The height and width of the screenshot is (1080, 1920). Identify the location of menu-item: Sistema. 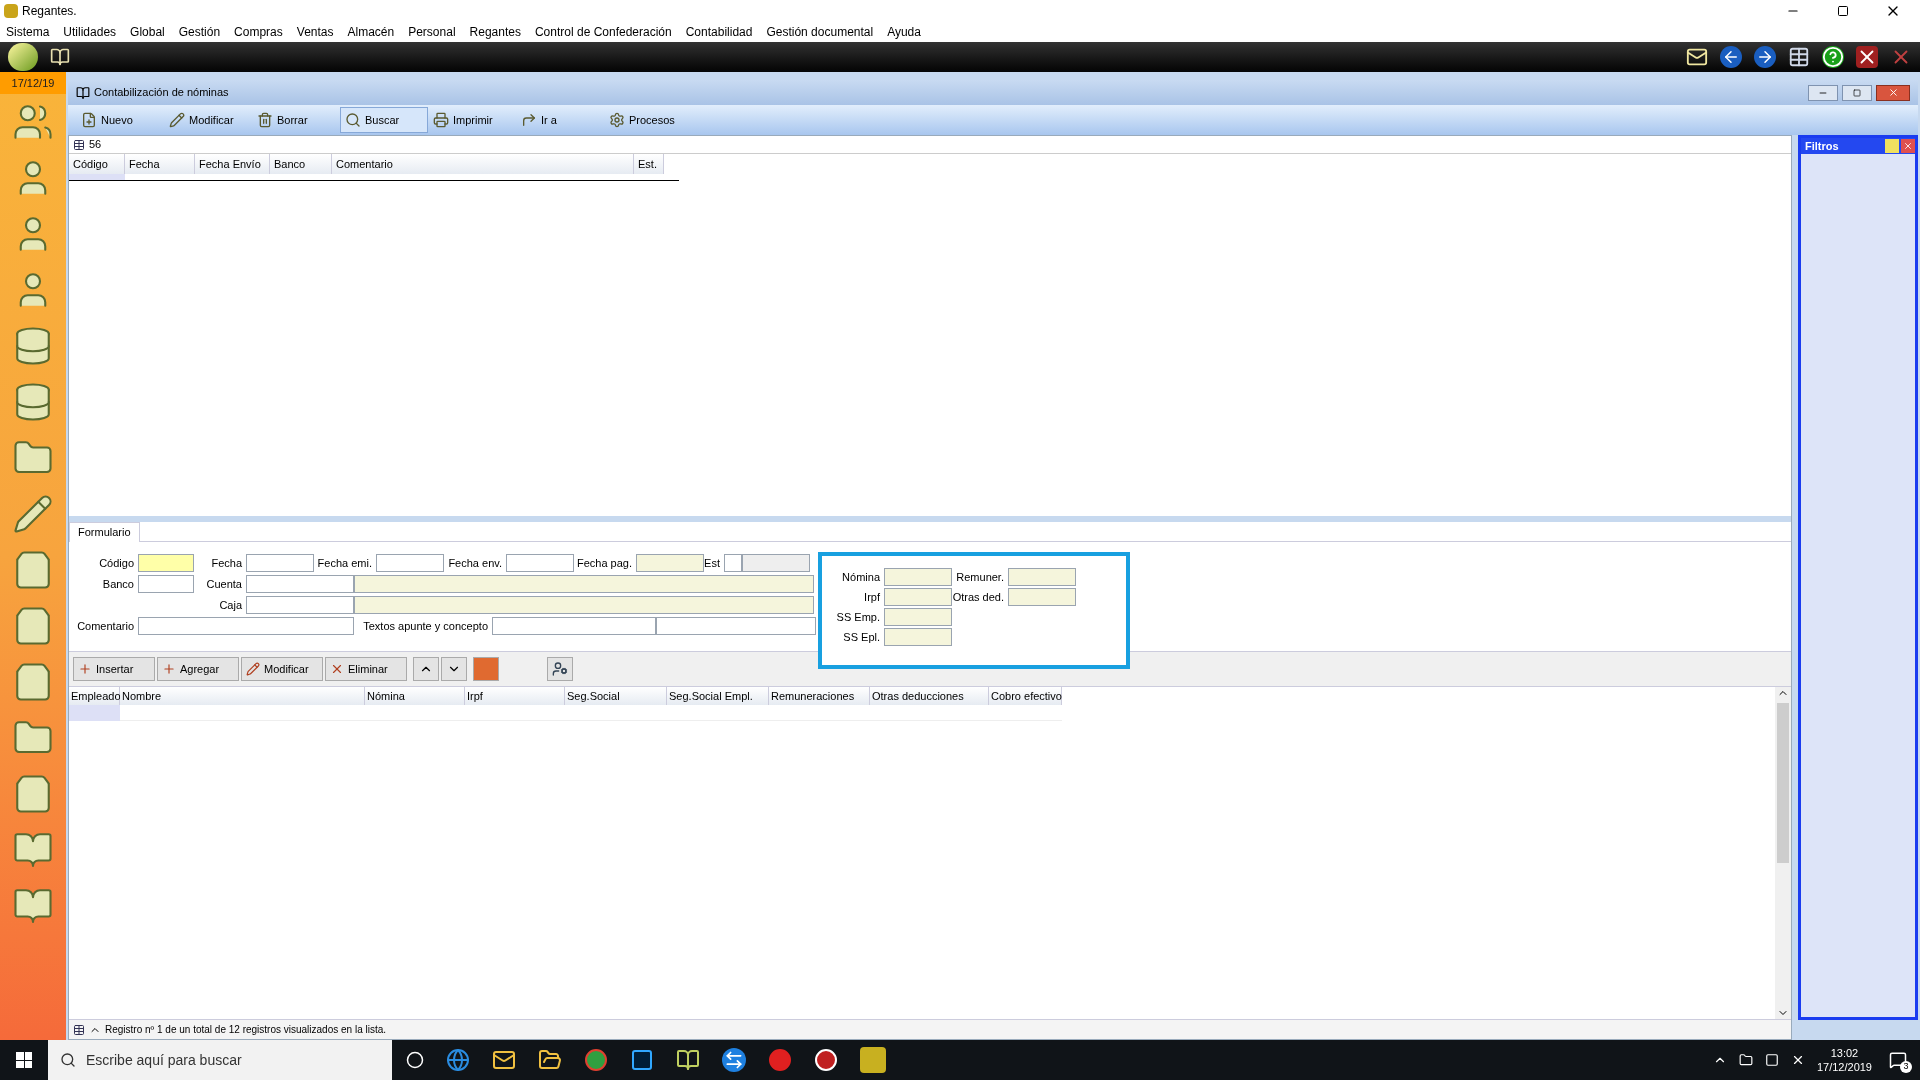
(28, 32).